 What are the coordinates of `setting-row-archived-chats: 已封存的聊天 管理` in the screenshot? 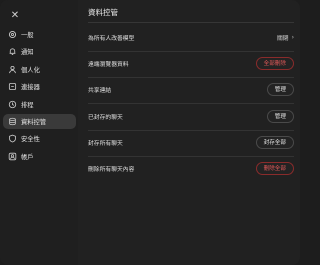 It's located at (191, 116).